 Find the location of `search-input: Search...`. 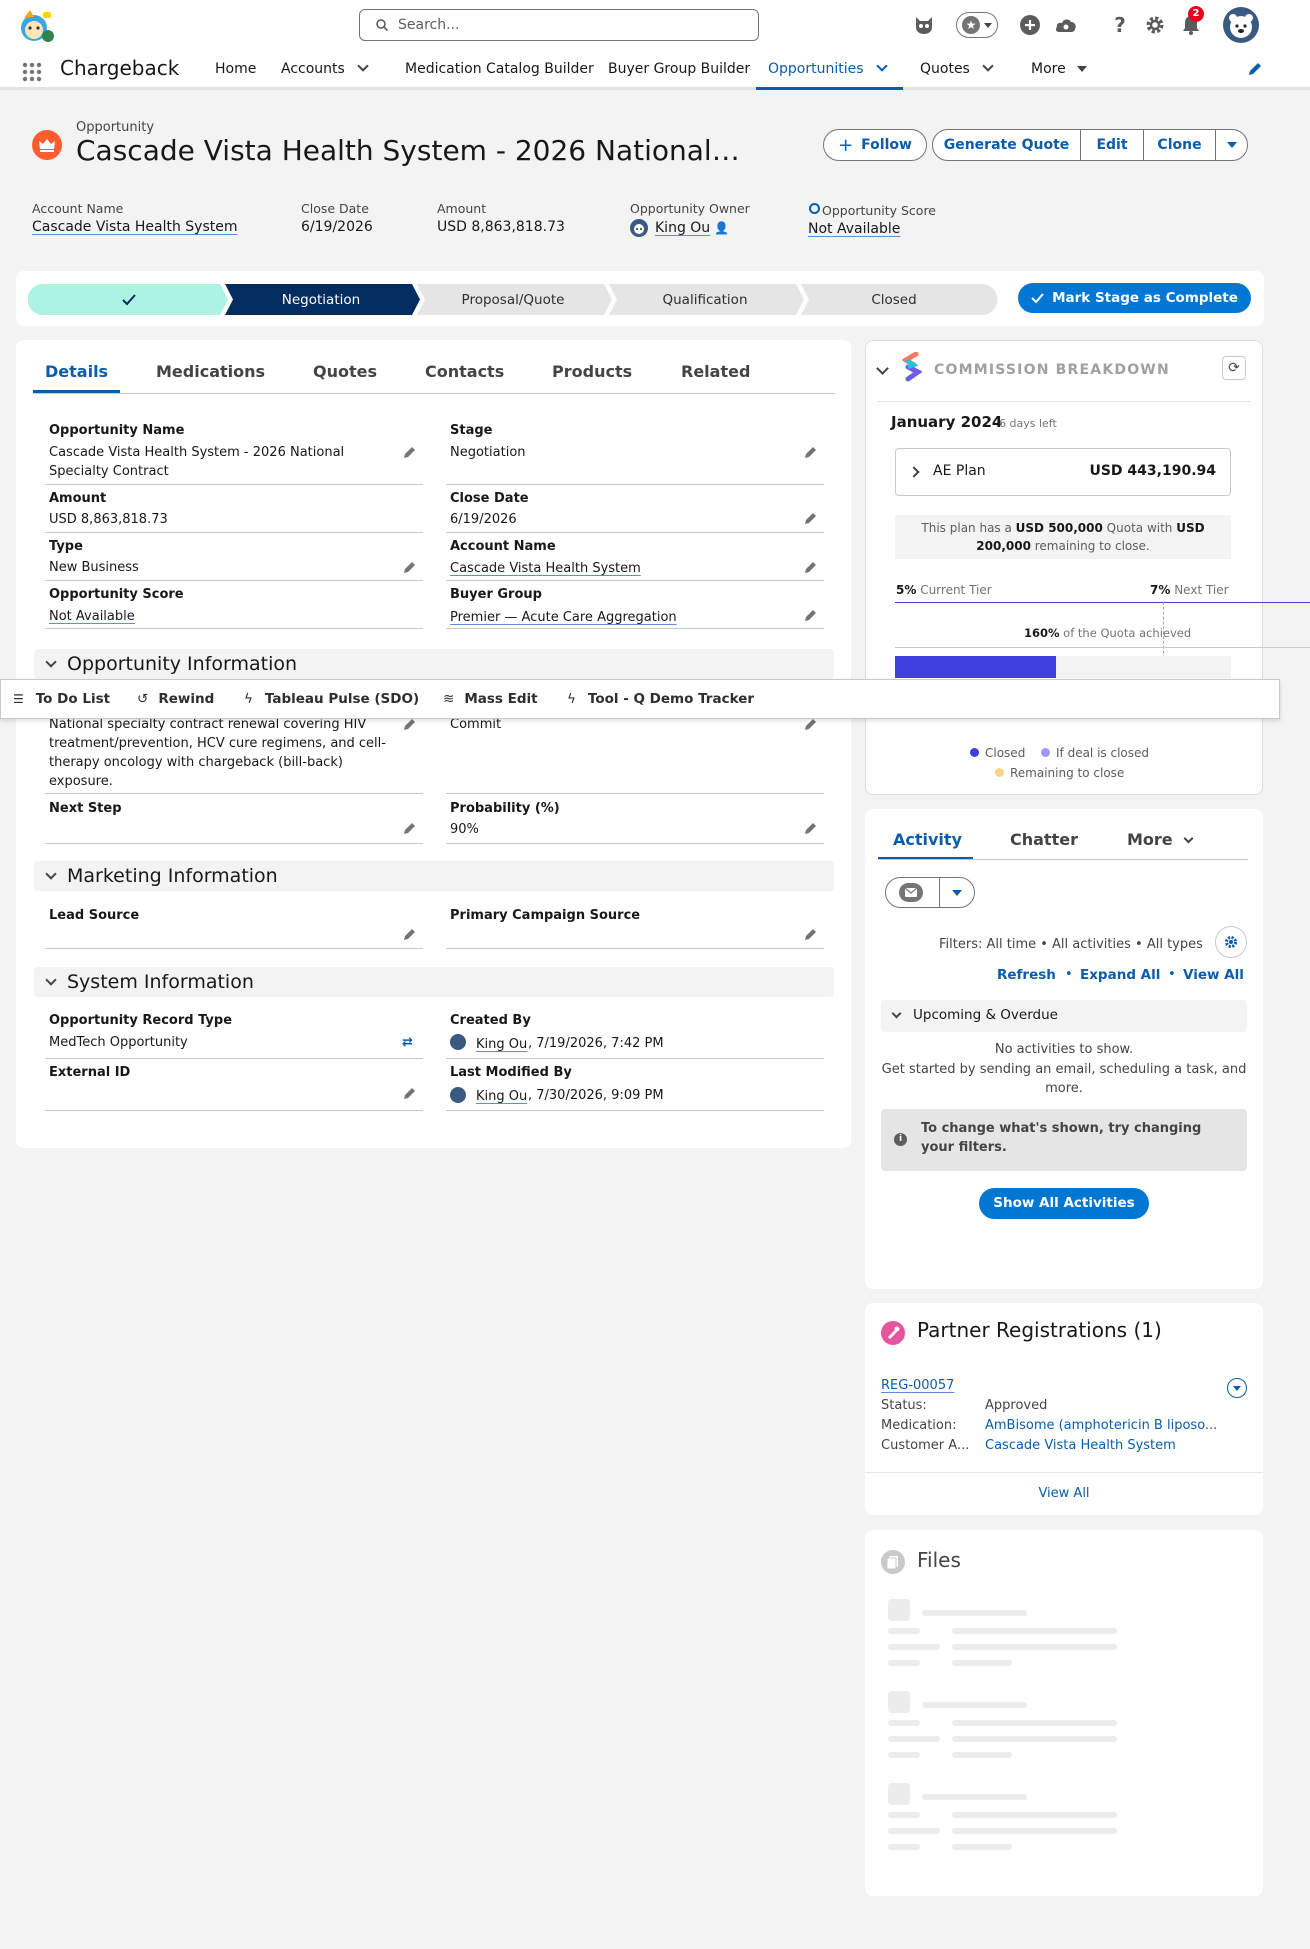

search-input: Search... is located at coordinates (559, 25).